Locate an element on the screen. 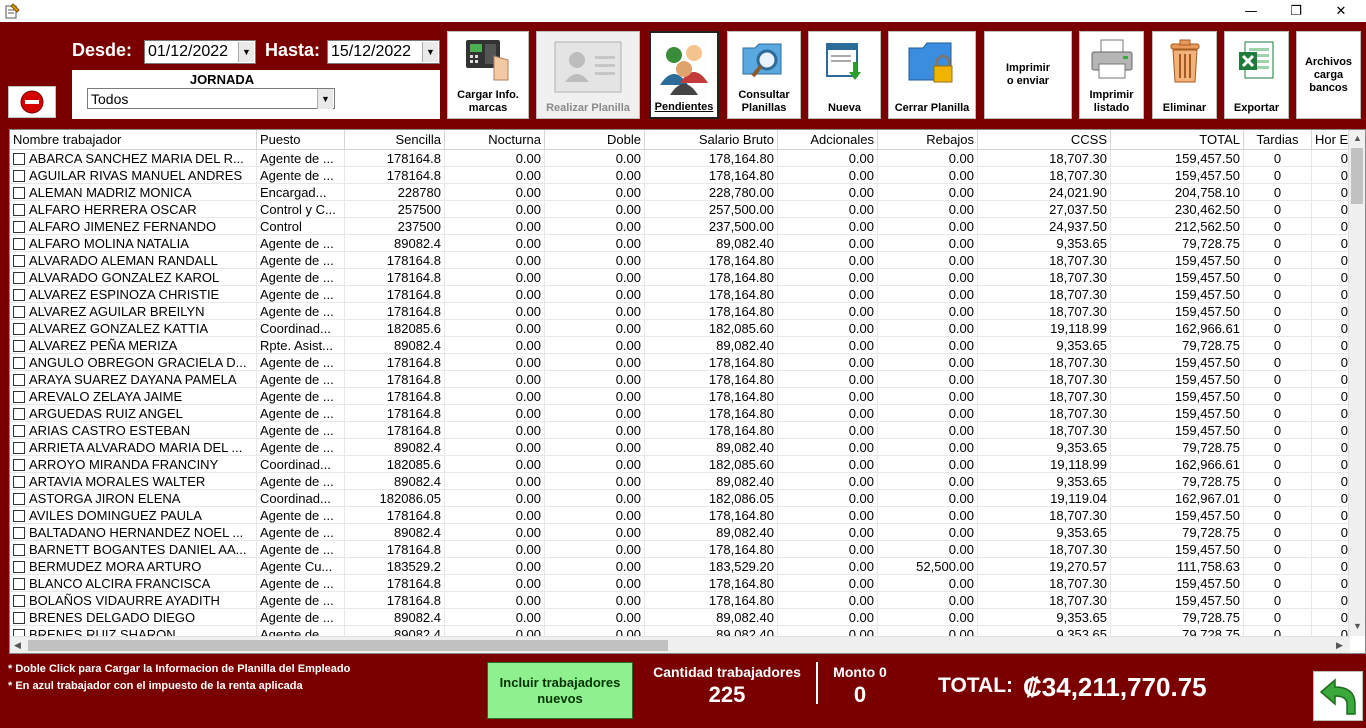  stop-button is located at coordinates (32, 102).